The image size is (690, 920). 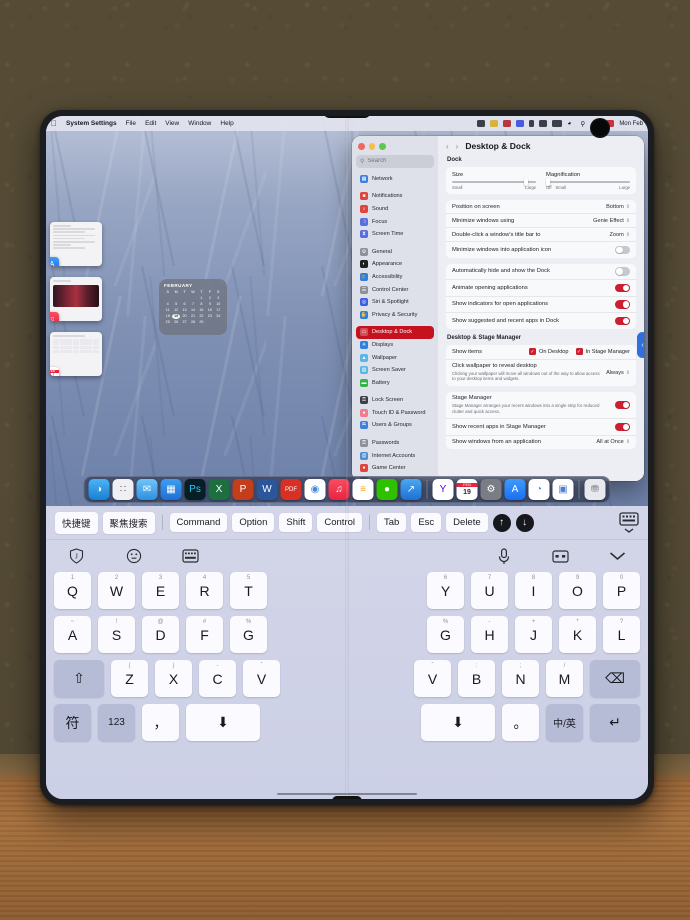 I want to click on comma-key: ，, so click(x=160, y=722).